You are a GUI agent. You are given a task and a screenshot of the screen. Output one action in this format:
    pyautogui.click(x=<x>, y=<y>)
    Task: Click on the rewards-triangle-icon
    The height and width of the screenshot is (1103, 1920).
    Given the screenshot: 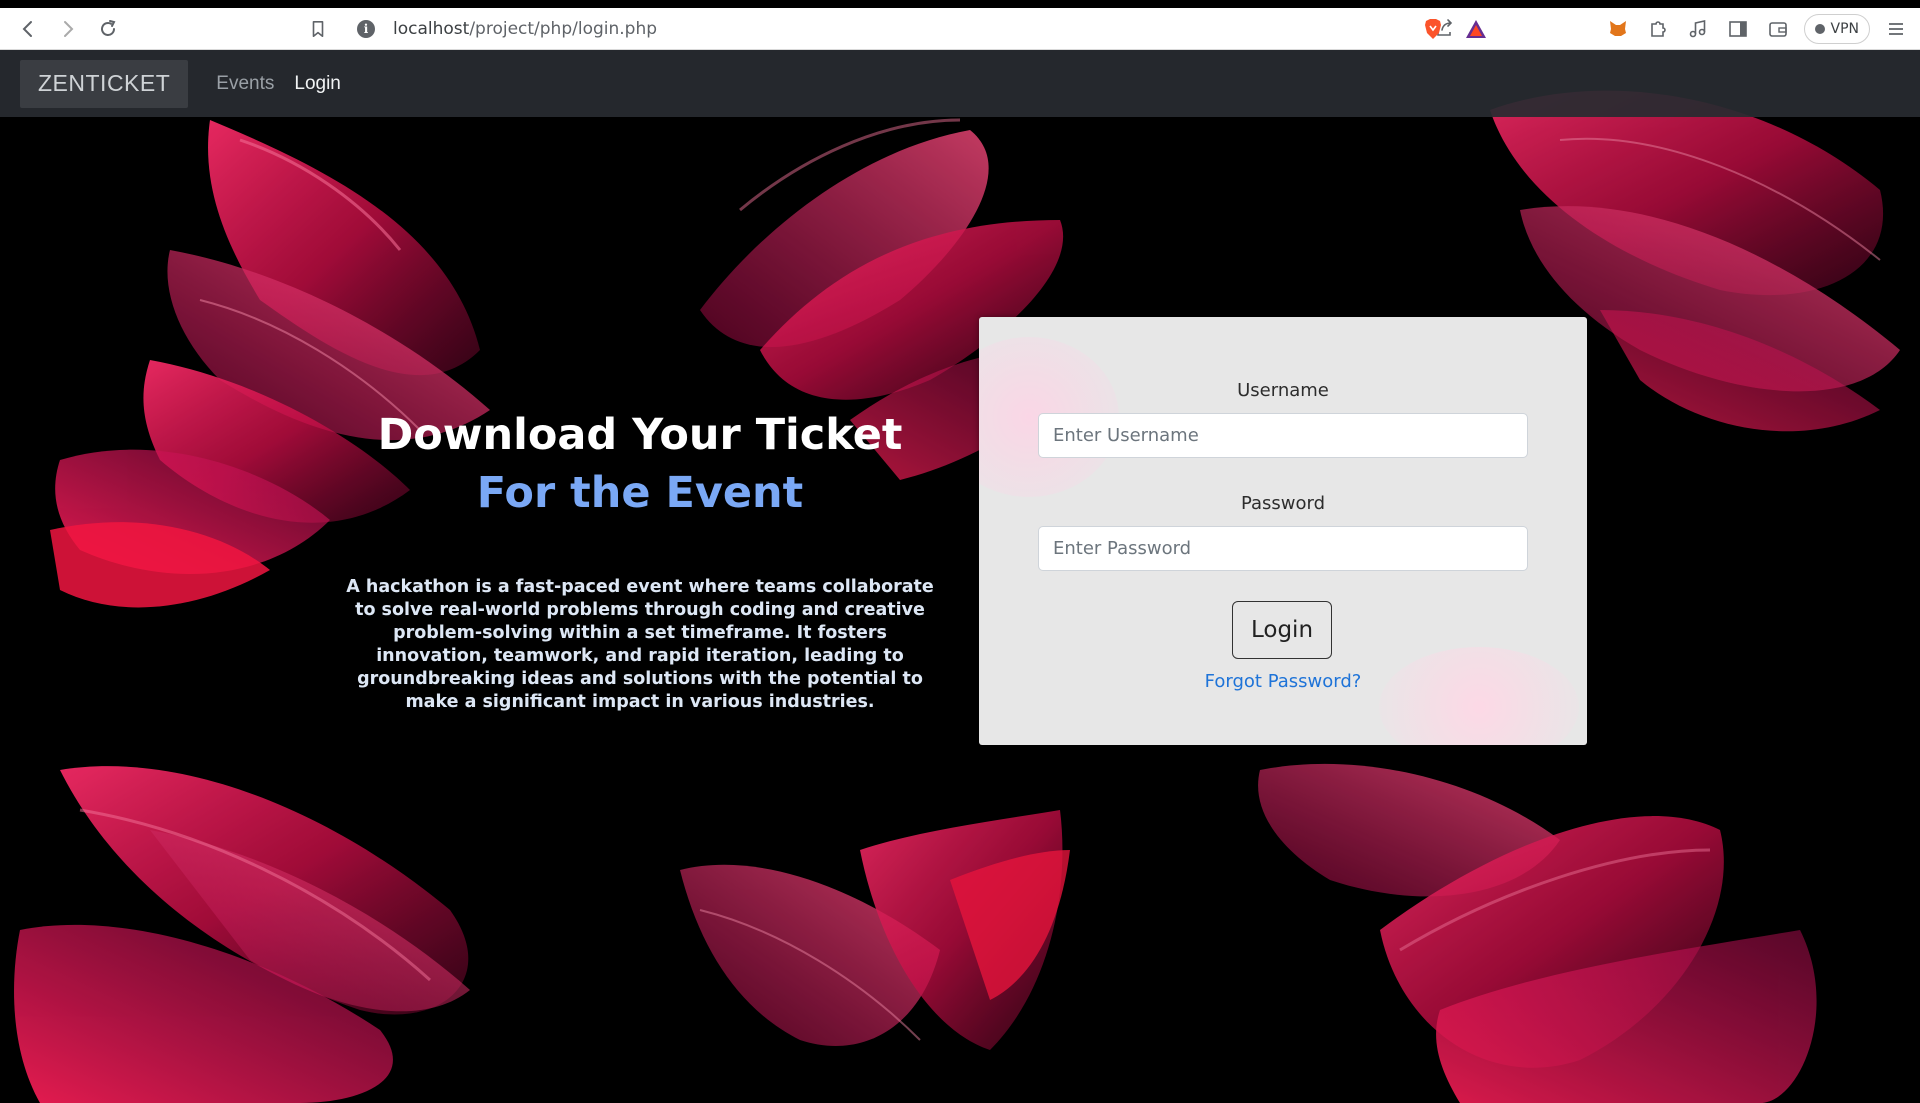 What is the action you would take?
    pyautogui.click(x=1476, y=29)
    